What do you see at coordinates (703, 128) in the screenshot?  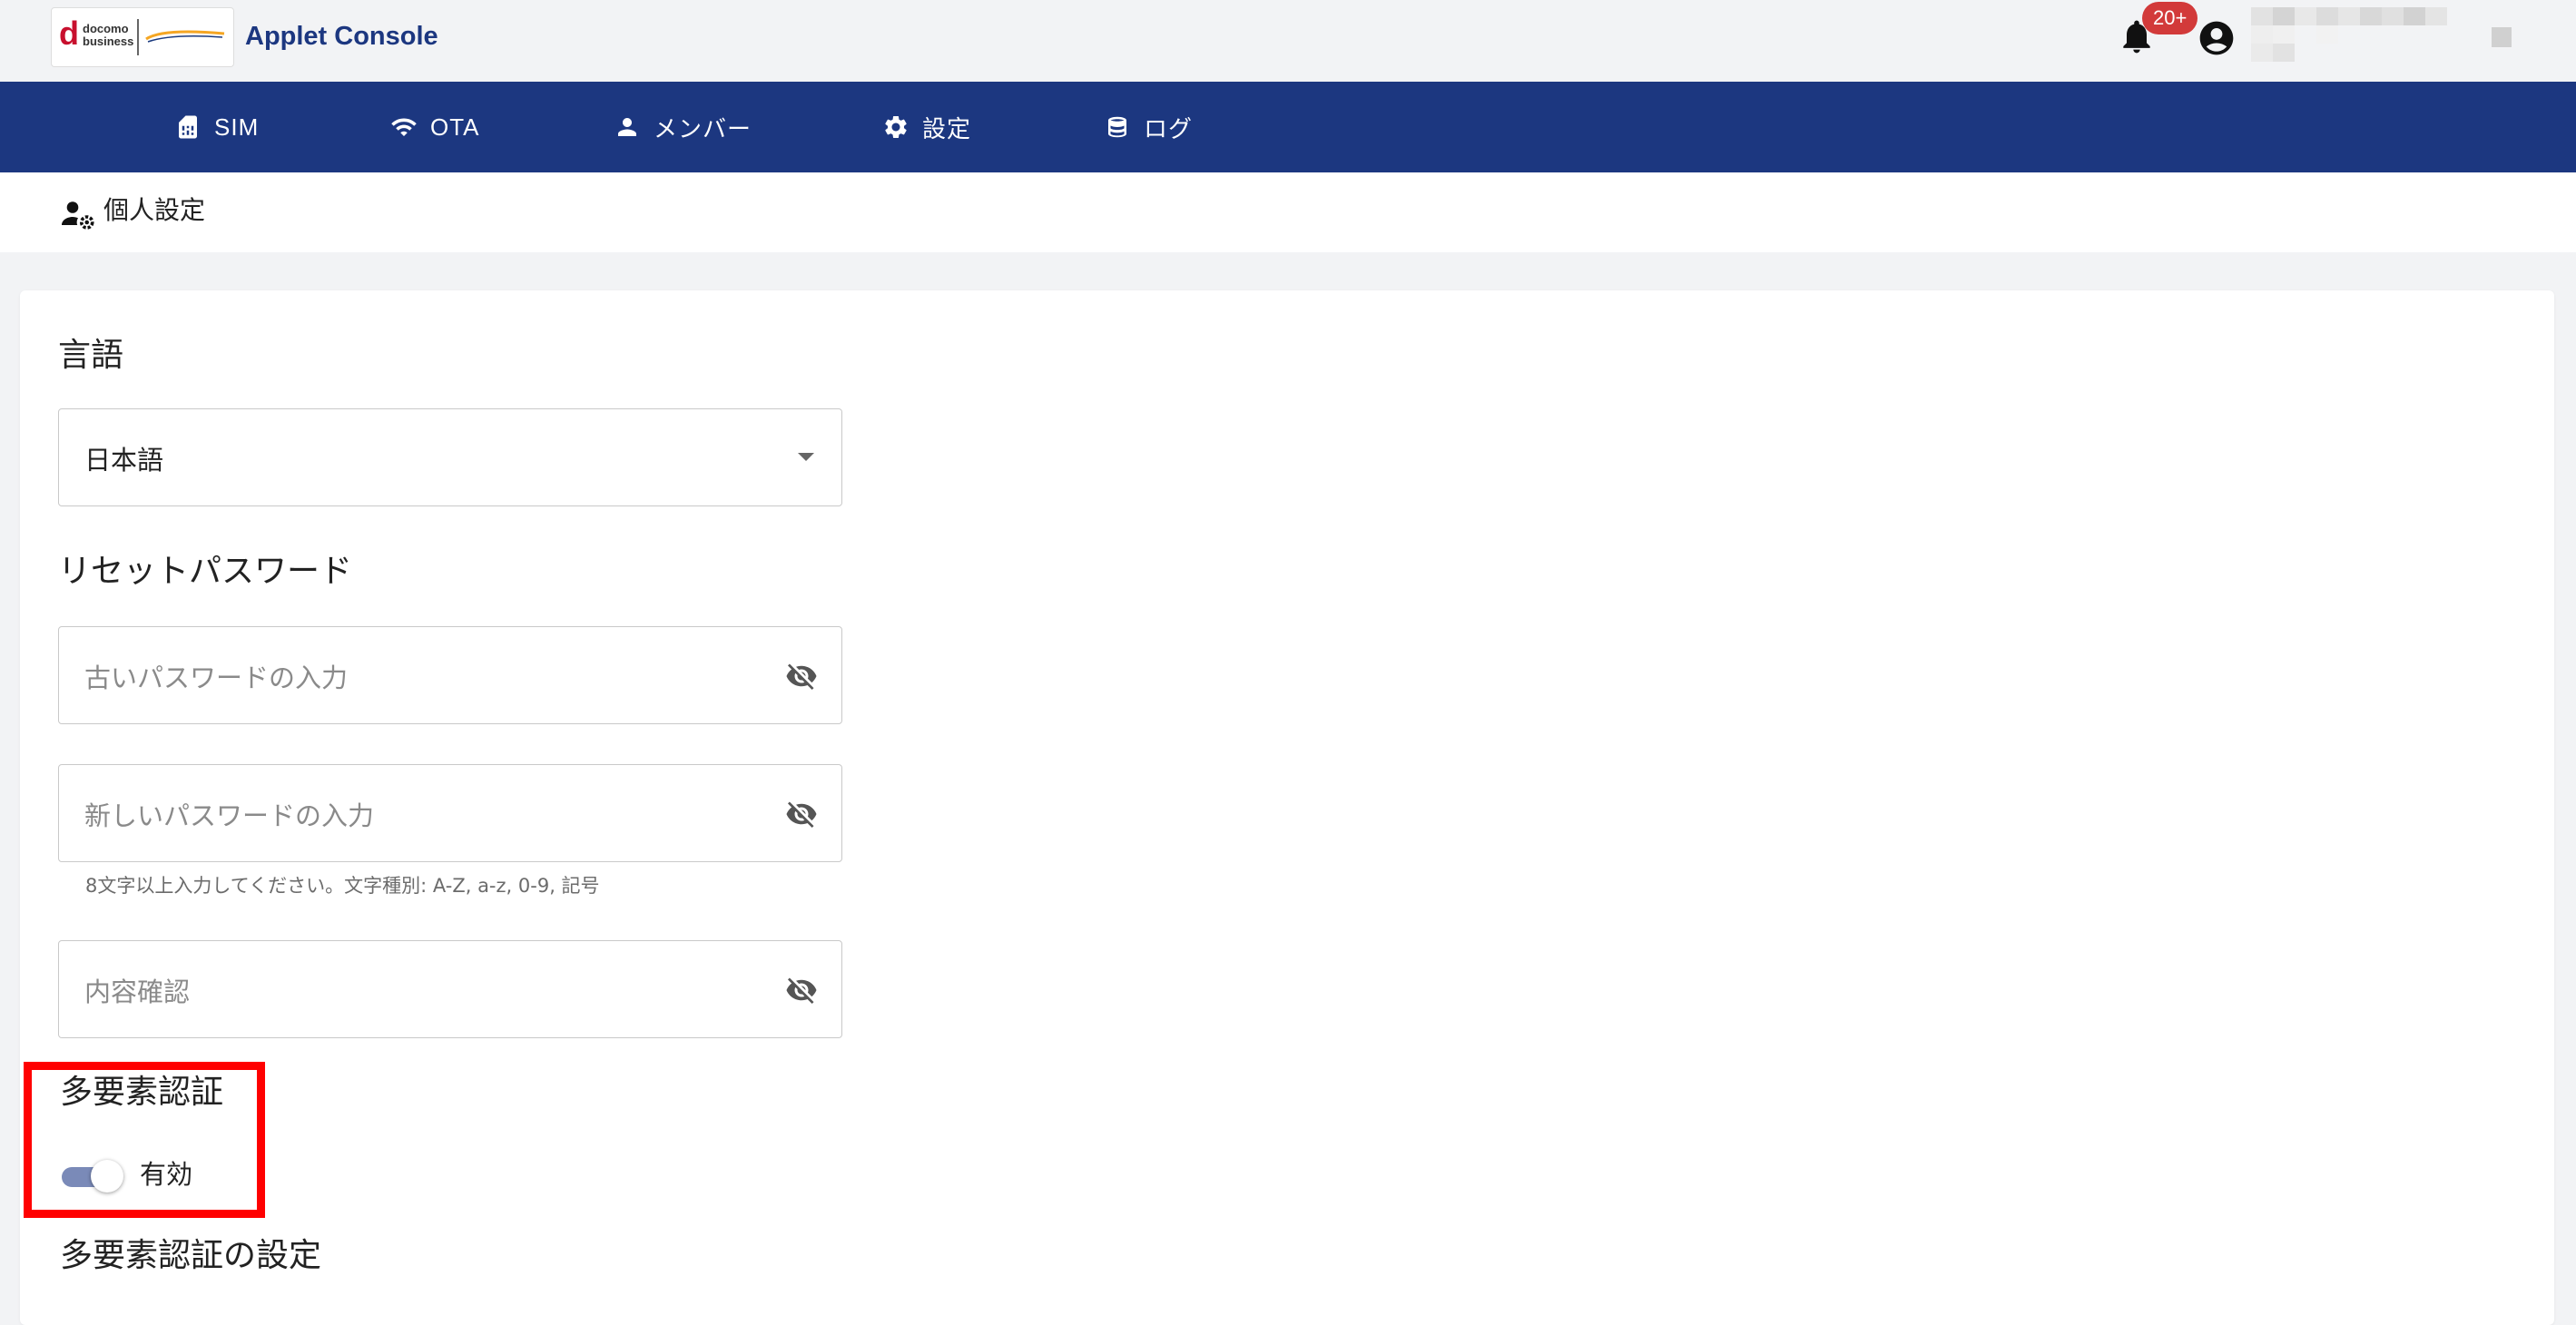 I see `nav-item-label: メンバー` at bounding box center [703, 128].